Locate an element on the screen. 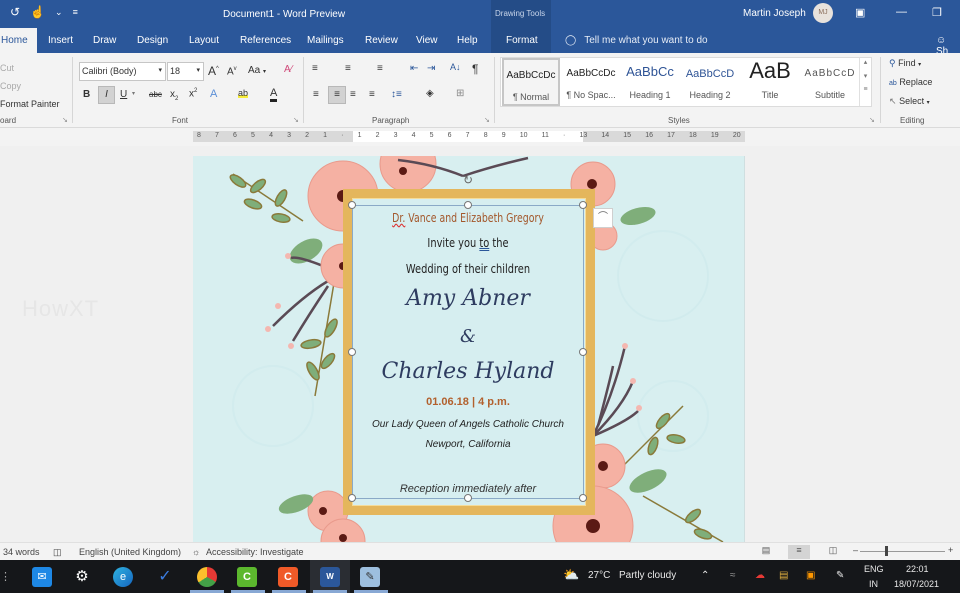 The width and height of the screenshot is (960, 593). invitation-city: Newport, California is located at coordinates (468, 444).